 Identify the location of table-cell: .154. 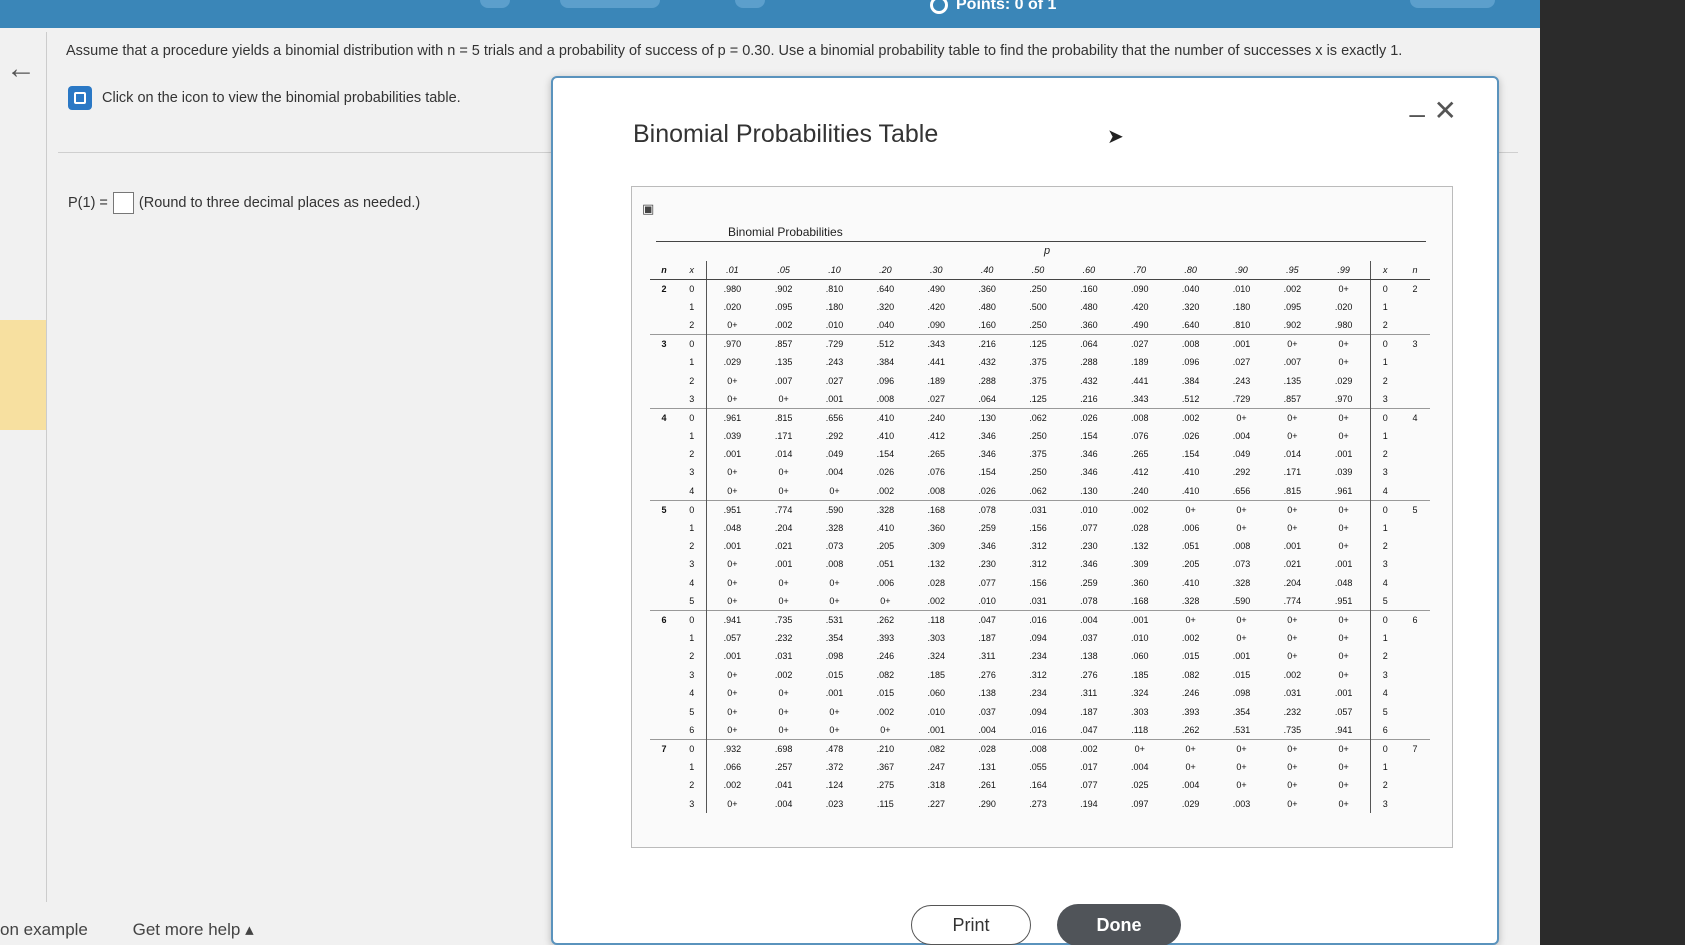
(885, 454).